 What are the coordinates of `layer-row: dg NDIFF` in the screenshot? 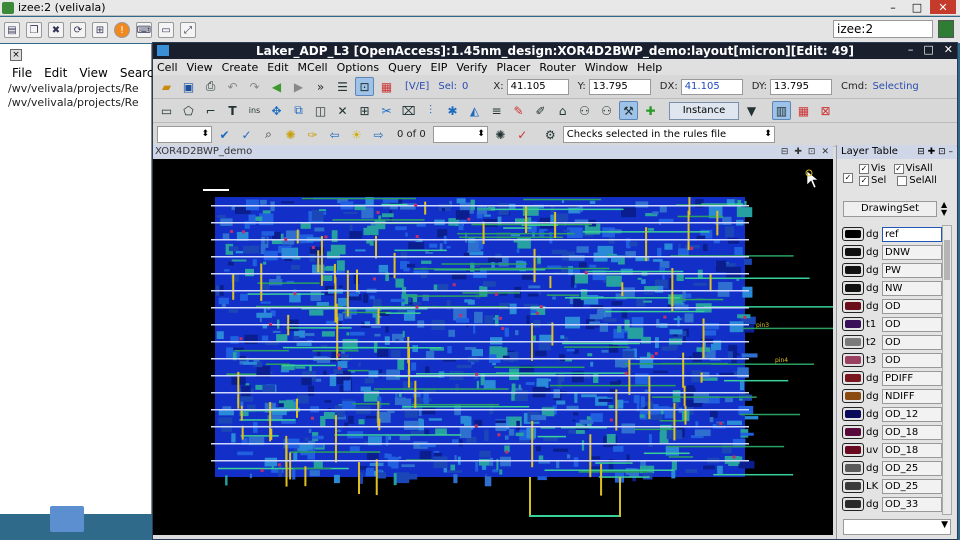 It's located at (892, 396).